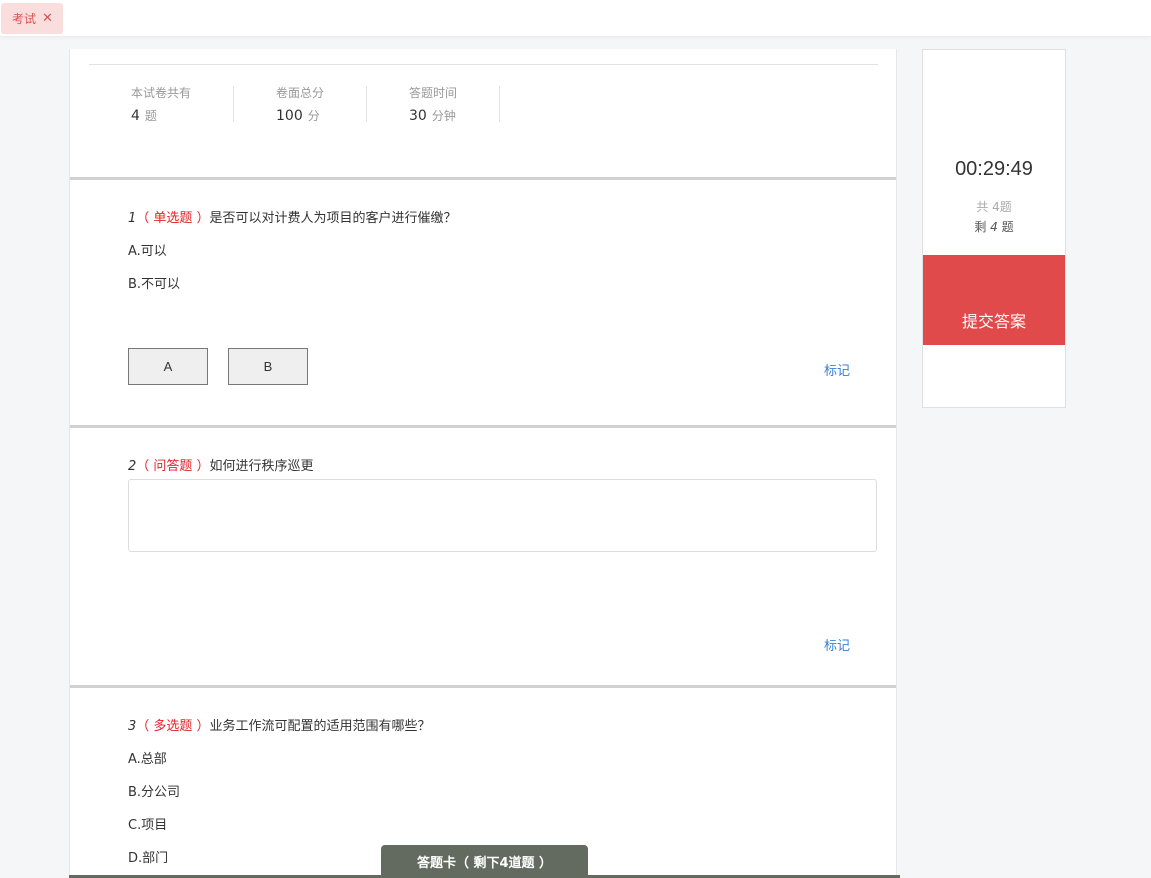 The image size is (1151, 878). What do you see at coordinates (300, 93) in the screenshot?
I see `stat-label: 卷面总分` at bounding box center [300, 93].